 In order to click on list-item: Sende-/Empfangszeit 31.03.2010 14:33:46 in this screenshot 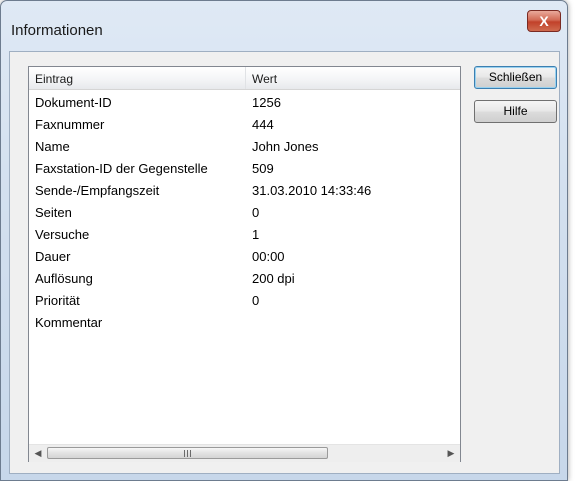, I will do `click(244, 190)`.